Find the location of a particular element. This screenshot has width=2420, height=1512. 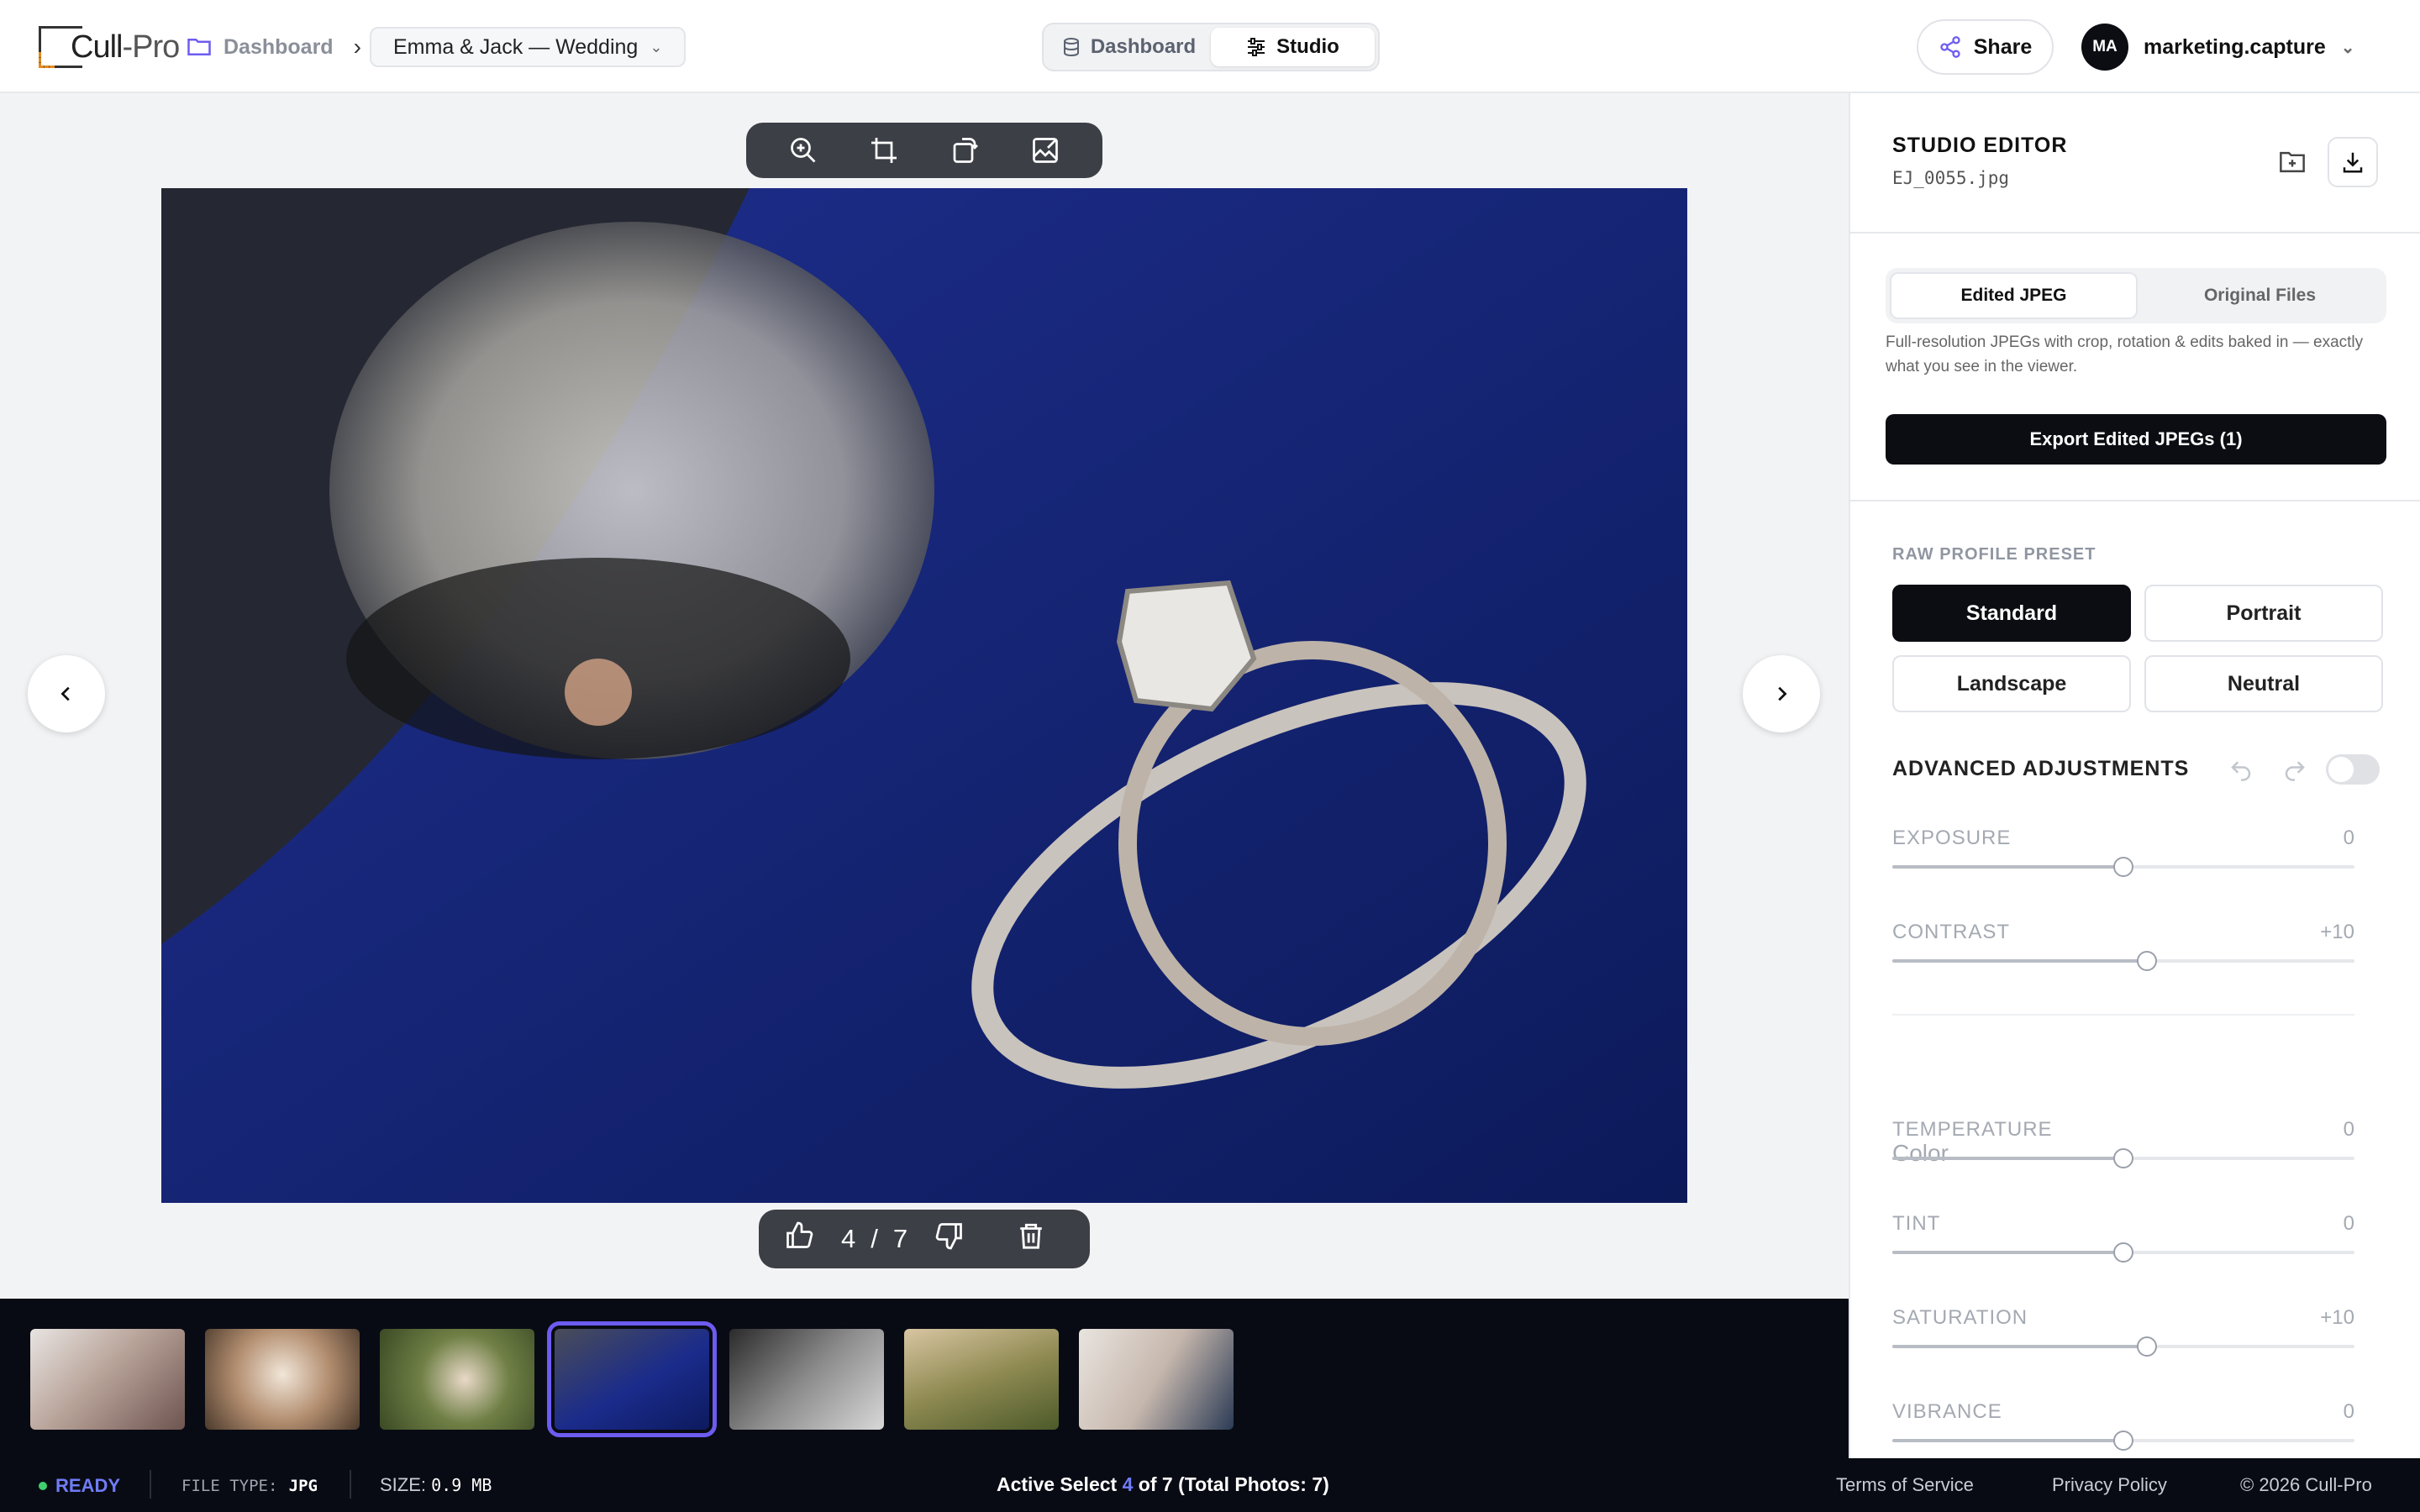

logo-mark is located at coordinates (60, 47).